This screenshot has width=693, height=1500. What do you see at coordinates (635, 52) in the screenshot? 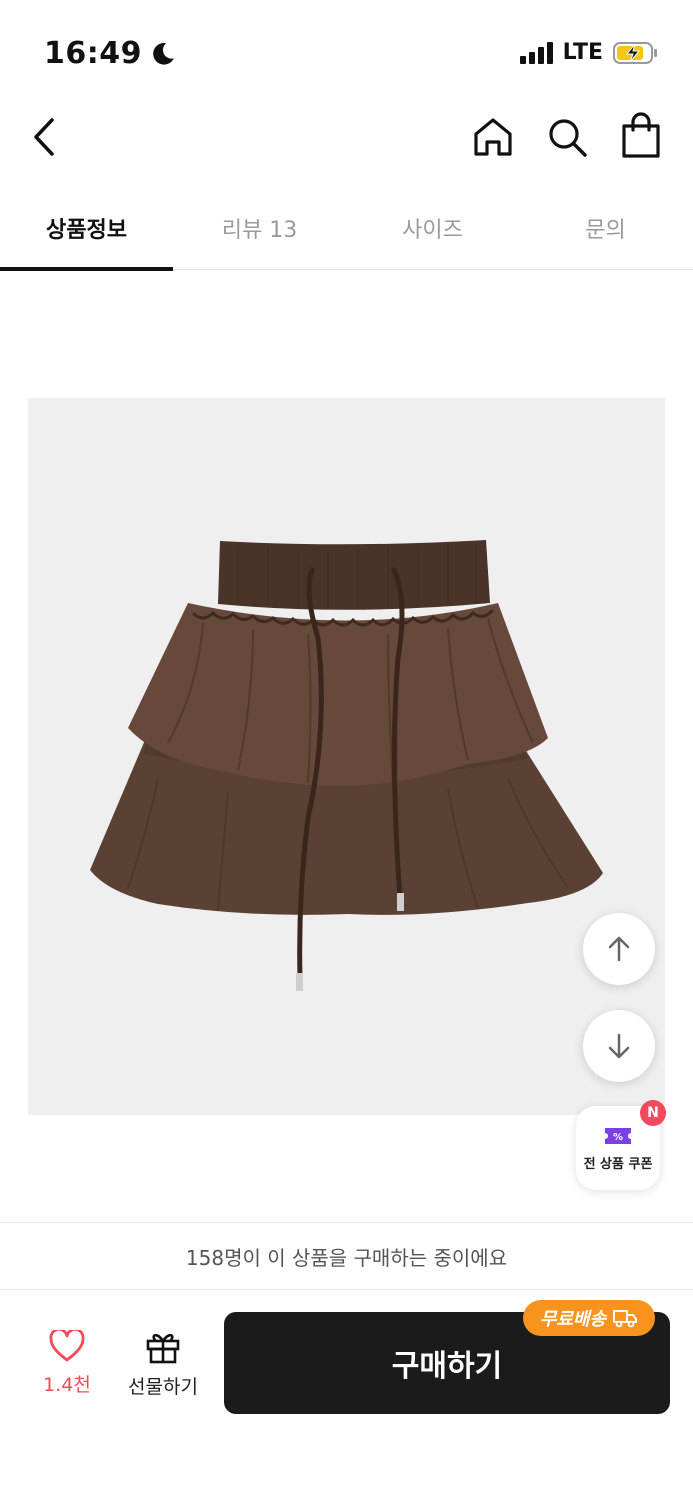
I see `battery-charging-icon` at bounding box center [635, 52].